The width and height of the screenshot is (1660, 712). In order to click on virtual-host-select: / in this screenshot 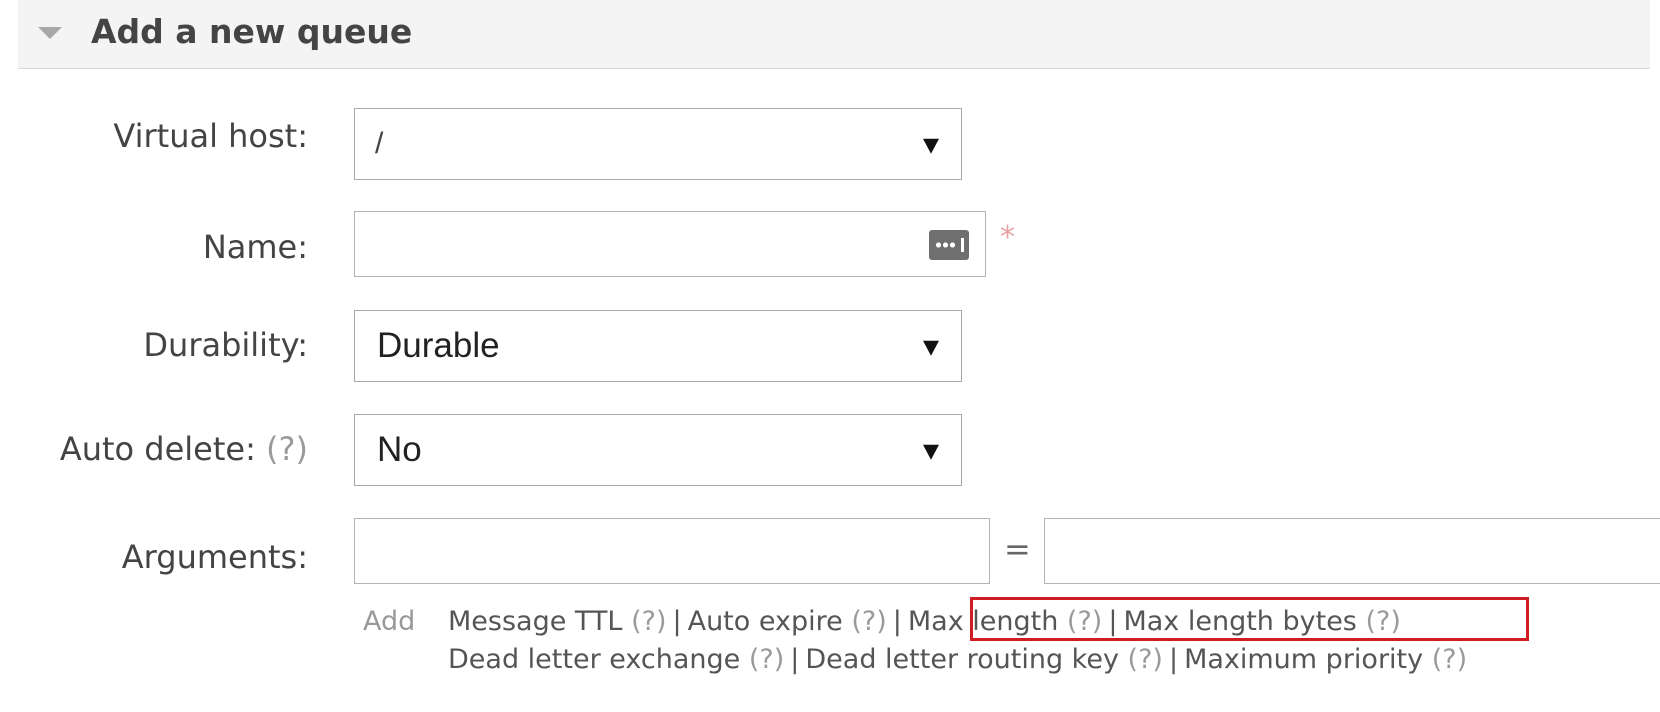, I will do `click(658, 144)`.